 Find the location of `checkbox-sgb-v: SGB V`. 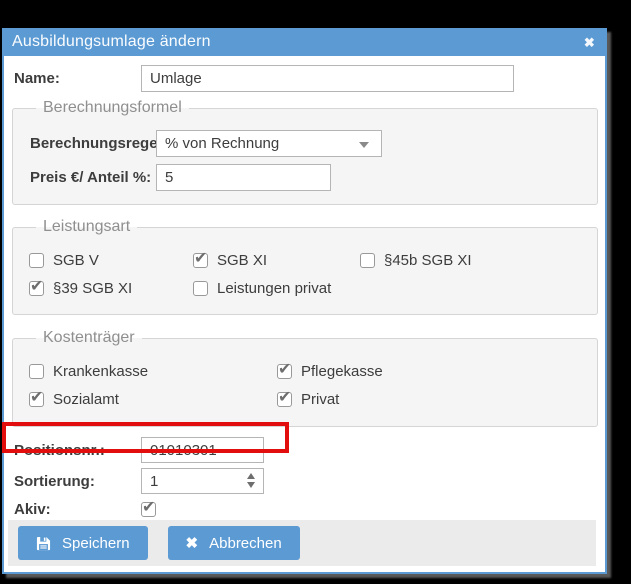

checkbox-sgb-v: SGB V is located at coordinates (111, 260).